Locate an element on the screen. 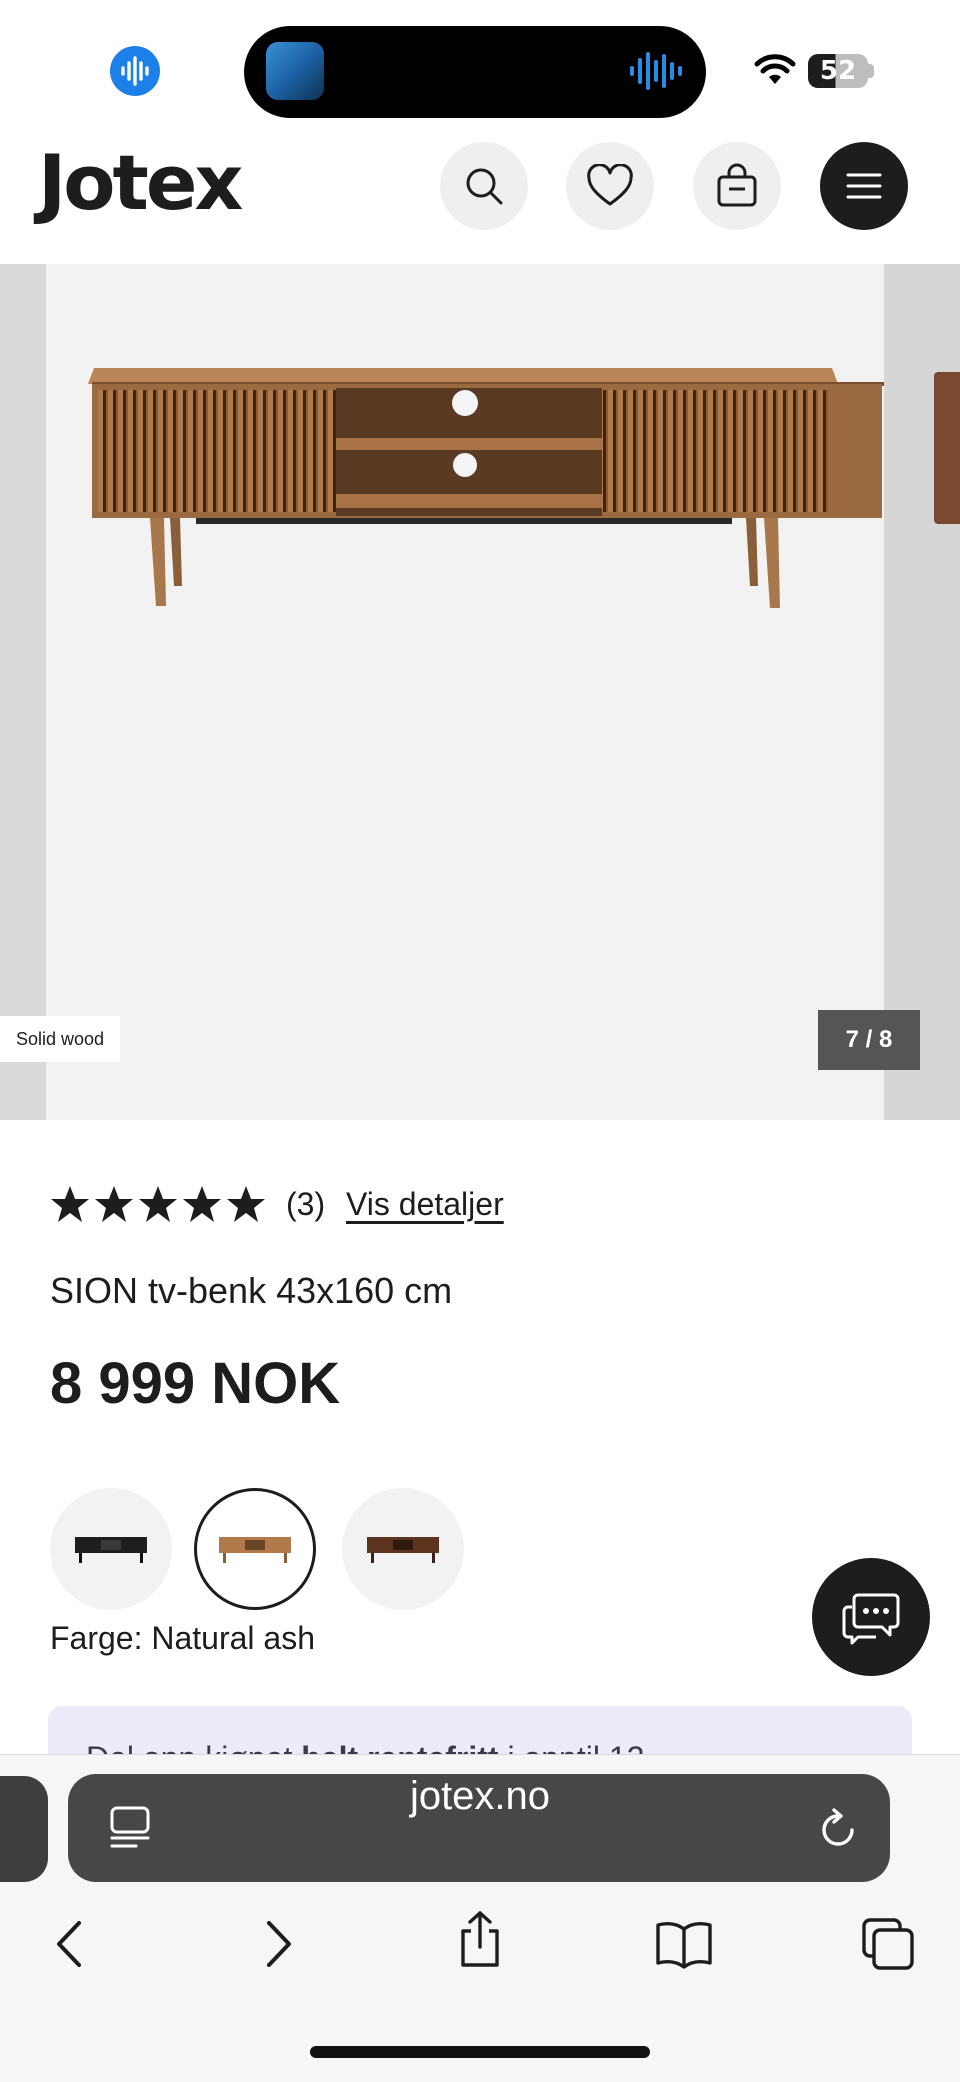 The image size is (960, 2082). wishlist-button is located at coordinates (610, 186).